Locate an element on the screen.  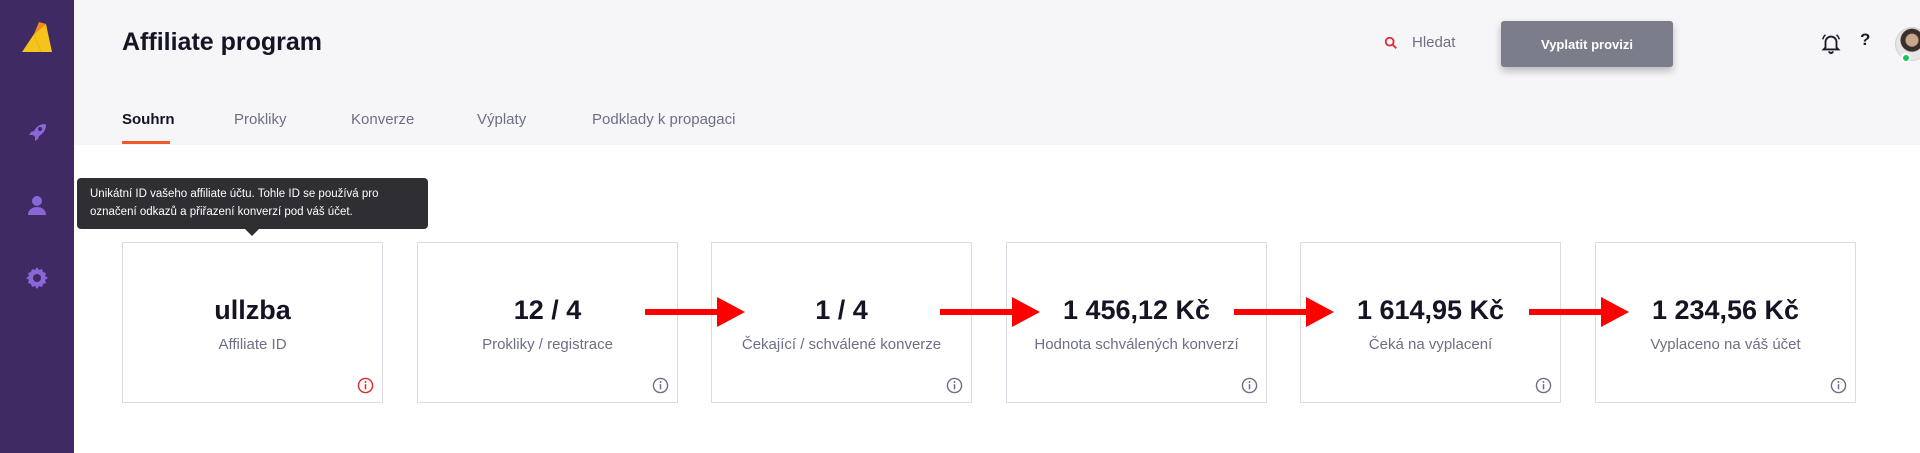
card-pending-approved-conversions: 1 / 4 Čekající / schválené konverze is located at coordinates (841, 322).